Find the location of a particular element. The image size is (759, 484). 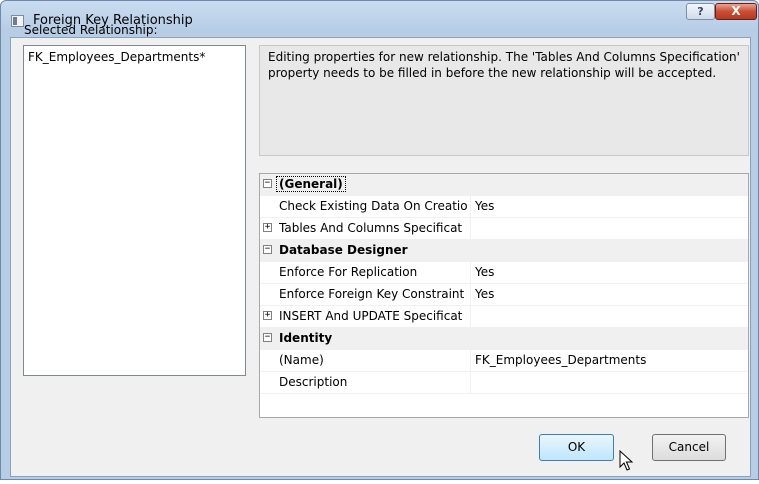

property-row-insert-update: + INSERT And UPDATE Specificat is located at coordinates (504, 317).